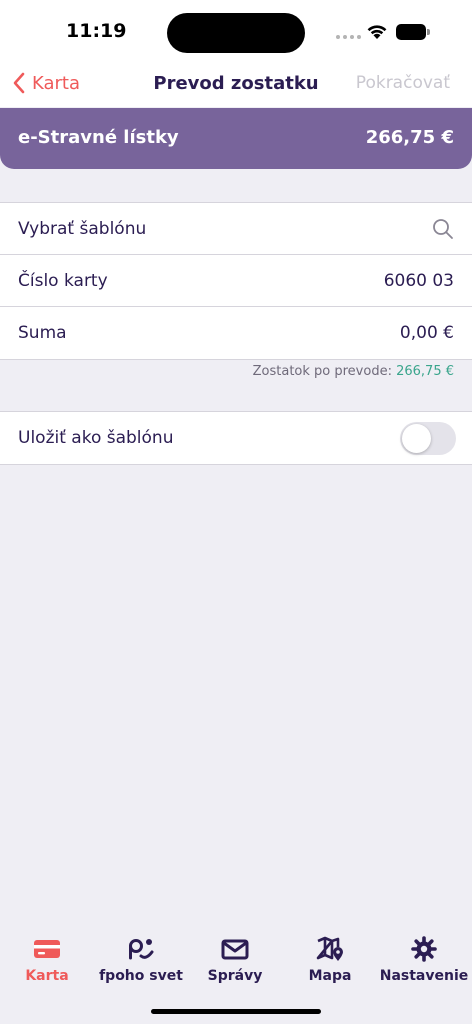  I want to click on navigation-bar: Karta Prevod zostatku Pokračovať, so click(236, 83).